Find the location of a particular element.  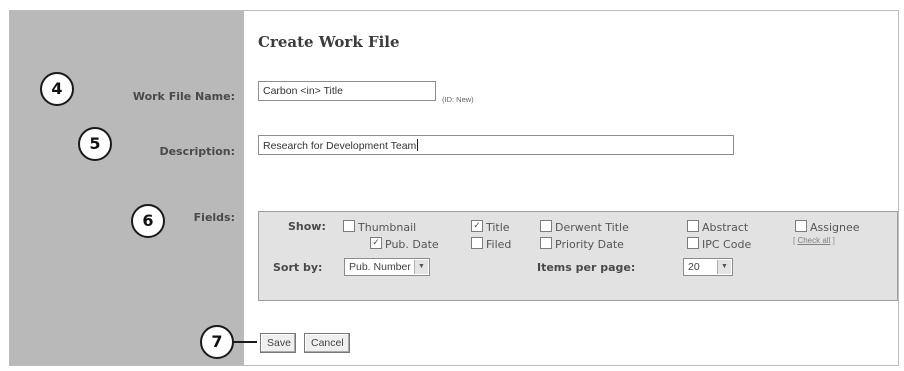

cancel-button: Cancel is located at coordinates (327, 343).